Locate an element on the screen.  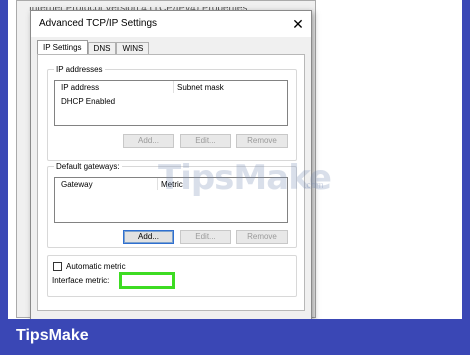
ip-addresses-label: IP addresses is located at coordinates (79, 69).